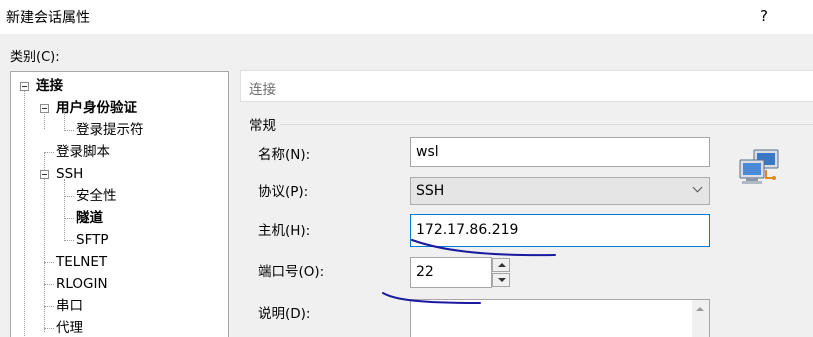  What do you see at coordinates (560, 318) in the screenshot?
I see `description-field` at bounding box center [560, 318].